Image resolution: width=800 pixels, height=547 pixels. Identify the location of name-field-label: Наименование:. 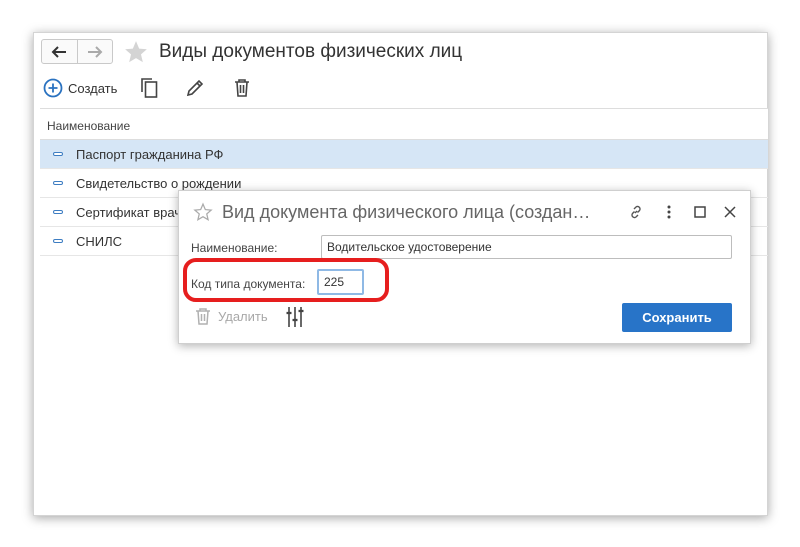
(234, 248).